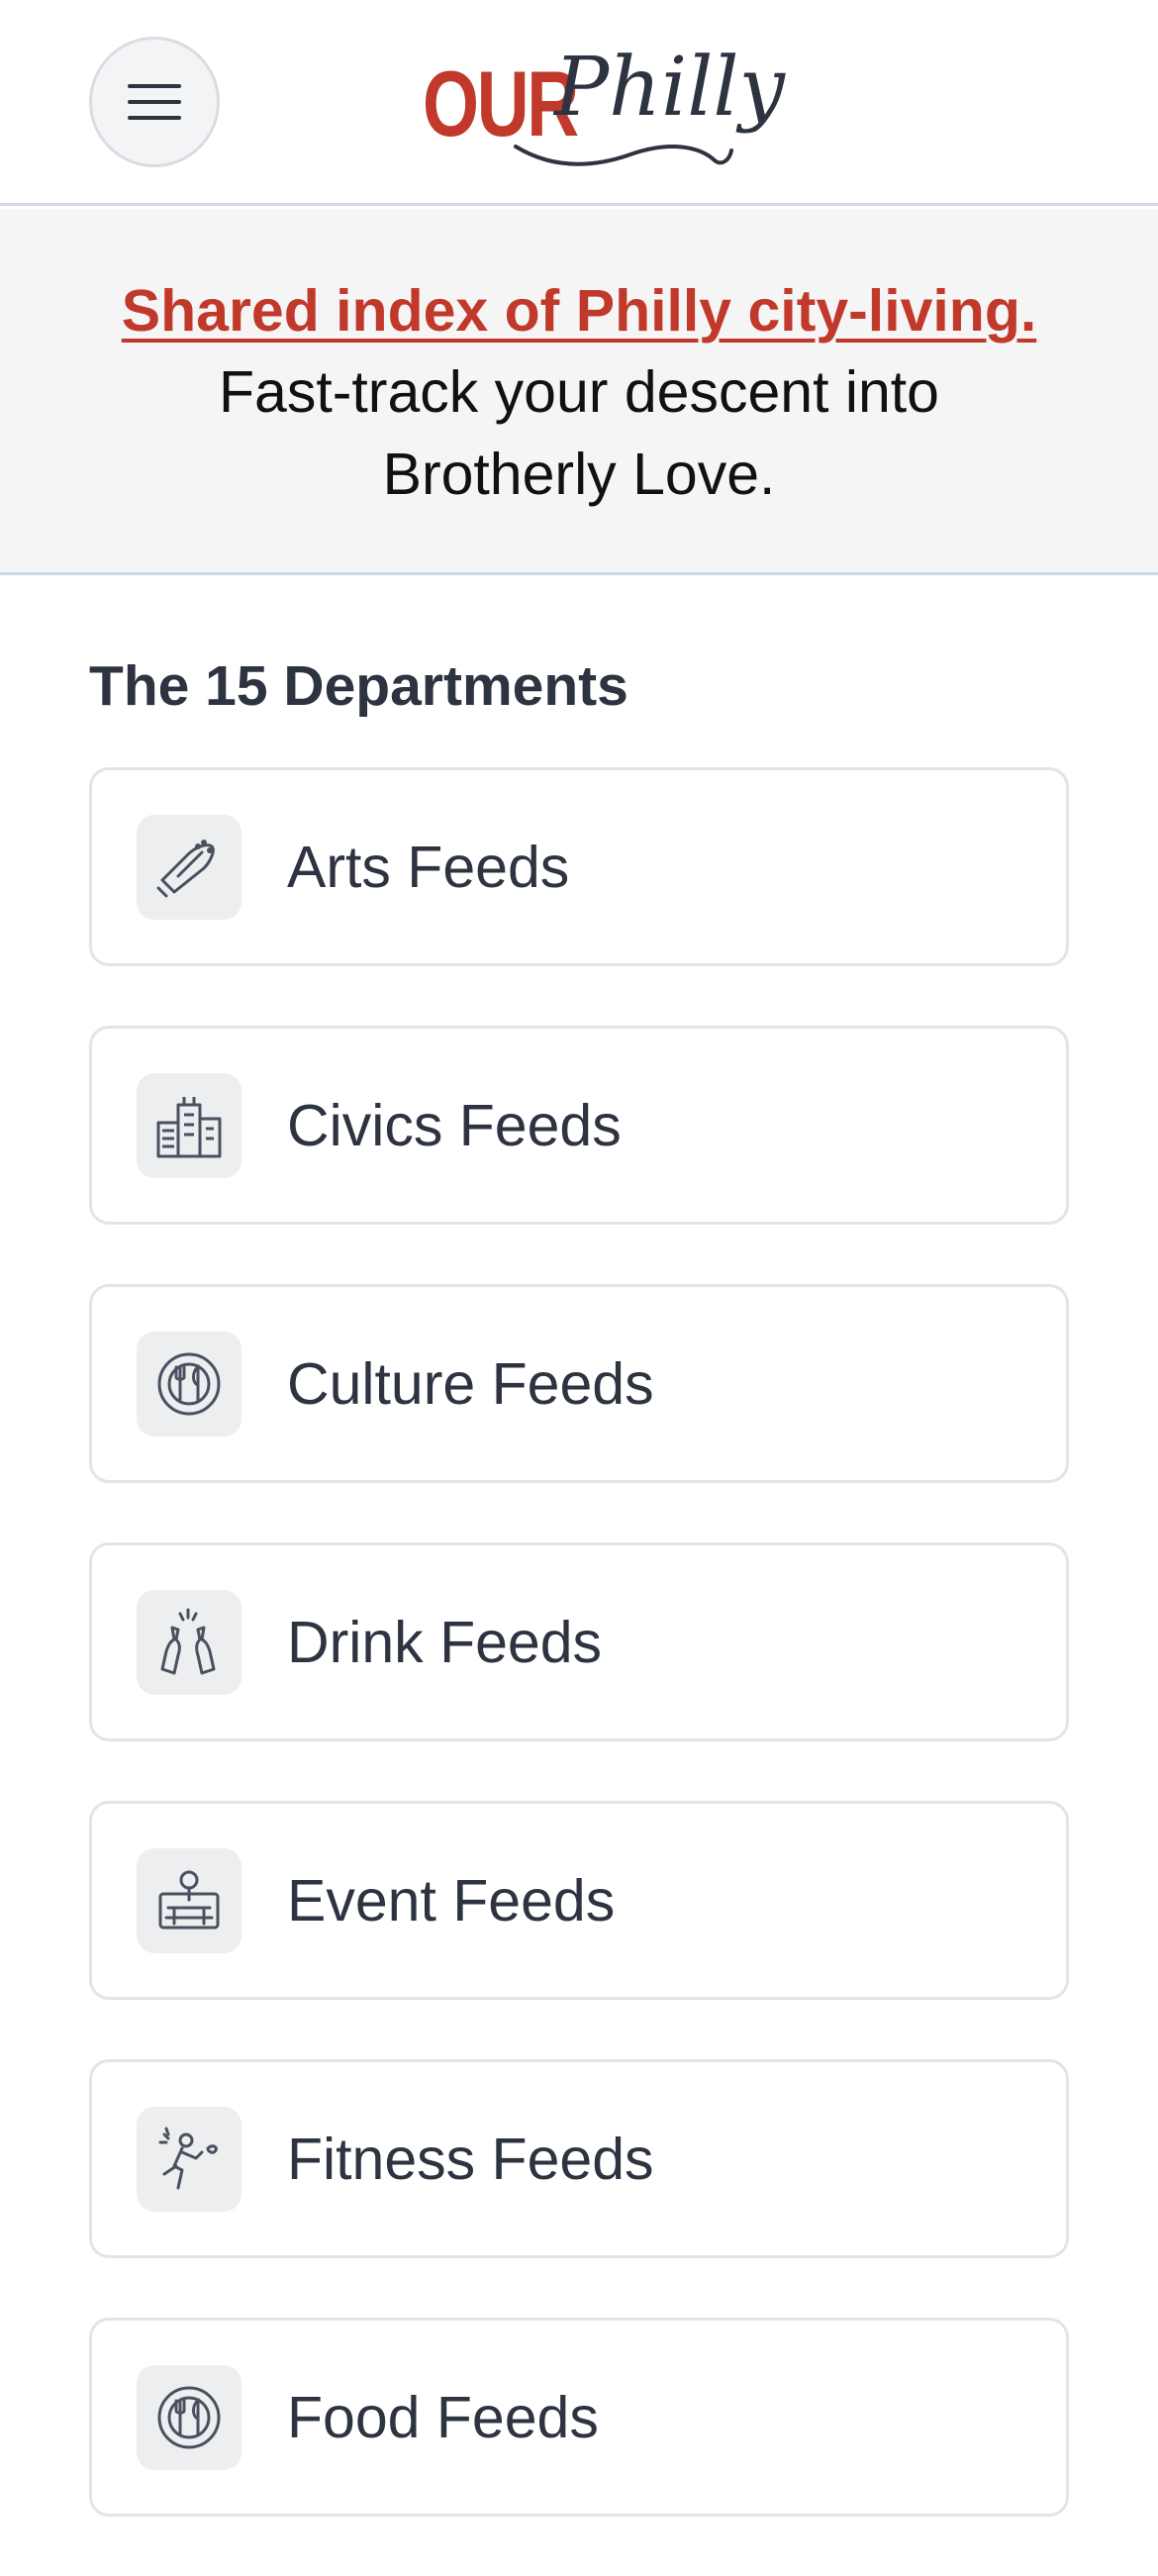  What do you see at coordinates (189, 1125) in the screenshot?
I see `city-buildings-icon` at bounding box center [189, 1125].